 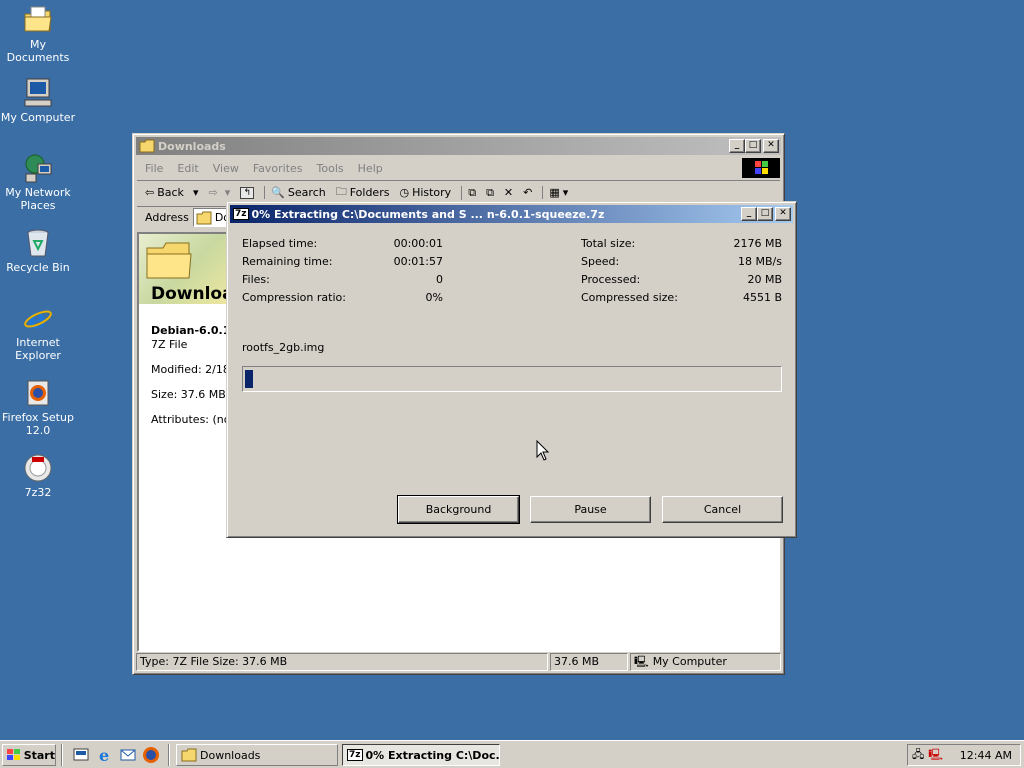 I want to click on selected-file-size: Size: 37.6 MB, so click(x=188, y=394).